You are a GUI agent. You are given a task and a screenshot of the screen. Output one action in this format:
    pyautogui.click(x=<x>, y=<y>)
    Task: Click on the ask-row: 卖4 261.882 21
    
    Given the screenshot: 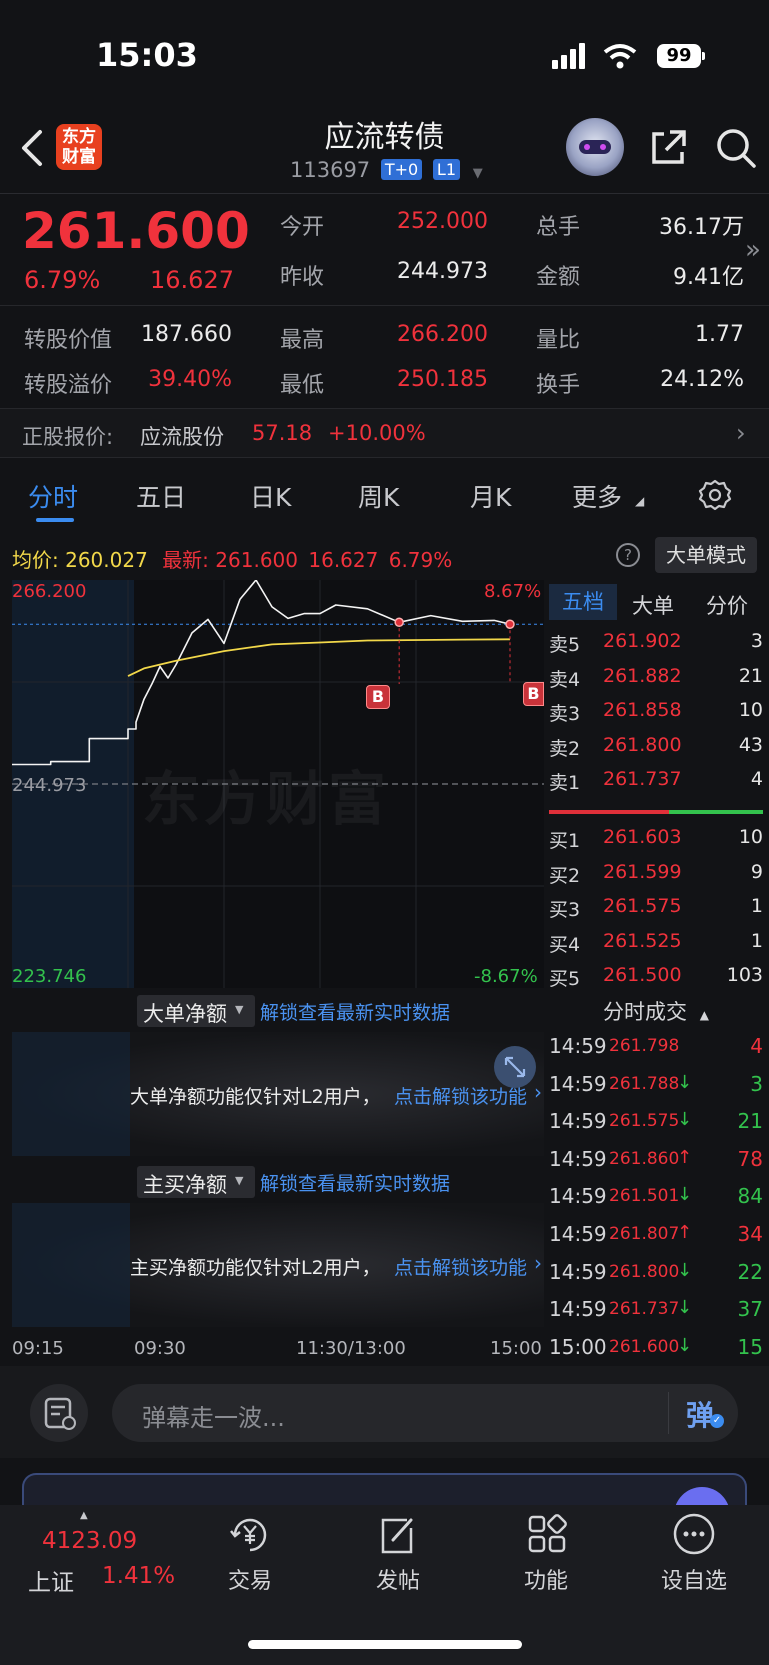 What is the action you would take?
    pyautogui.click(x=656, y=678)
    